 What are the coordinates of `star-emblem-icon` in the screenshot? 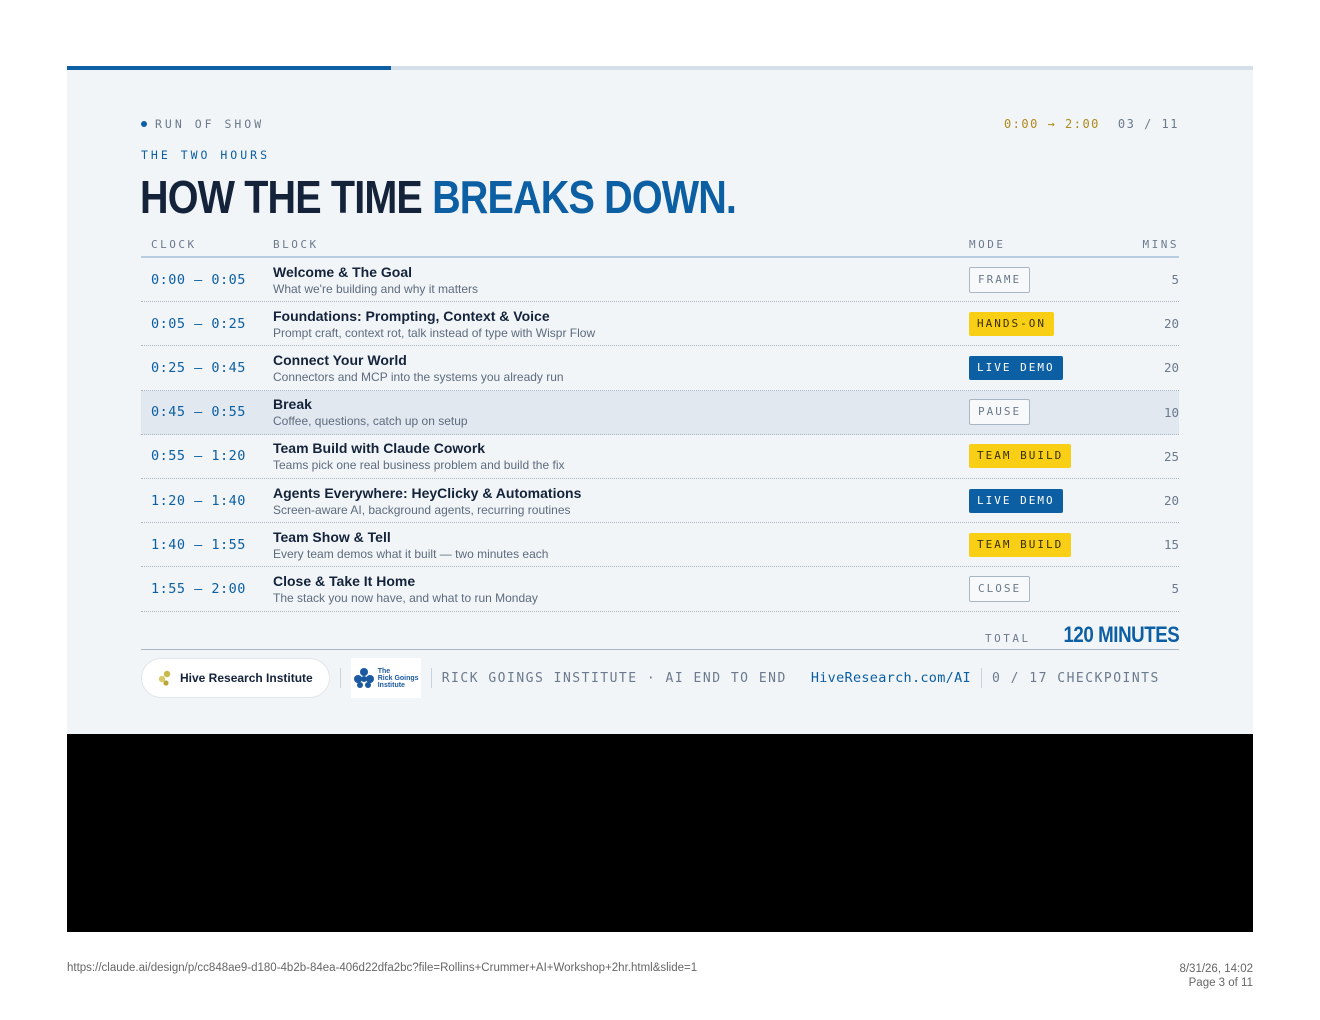 It's located at (363, 678).